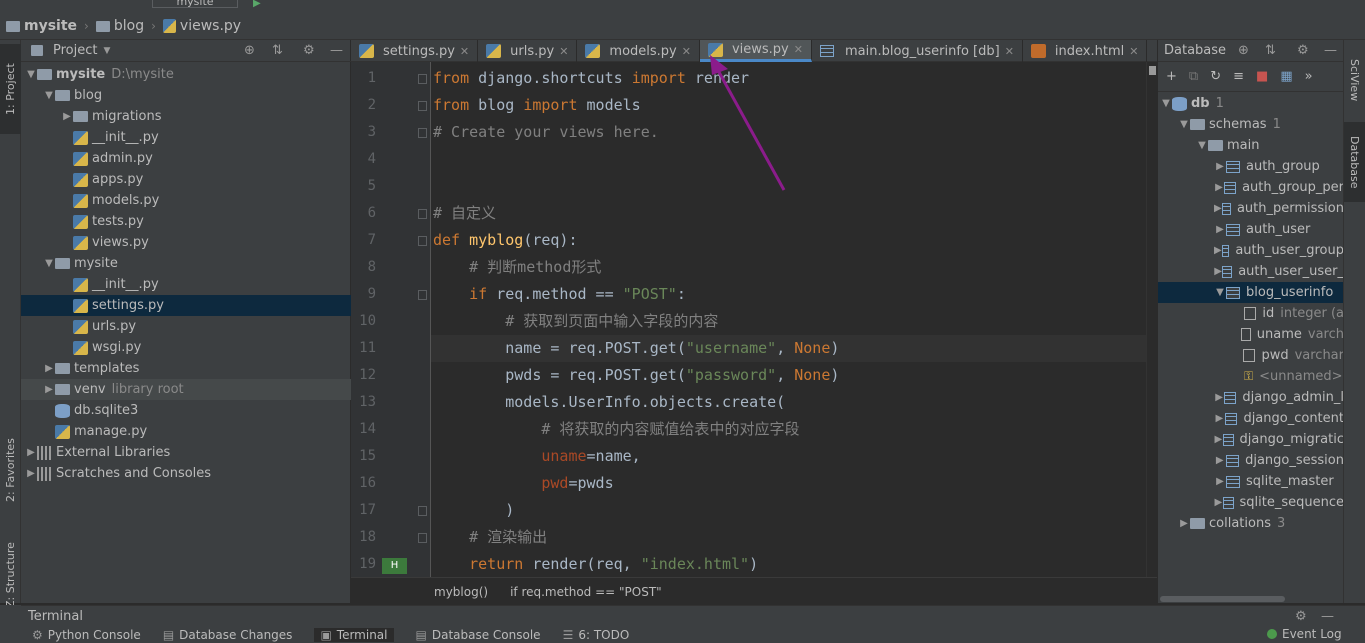 The image size is (1365, 643). Describe the element at coordinates (1251, 397) in the screenshot. I see `db-tree-item: ▶ django_admin_l` at that location.